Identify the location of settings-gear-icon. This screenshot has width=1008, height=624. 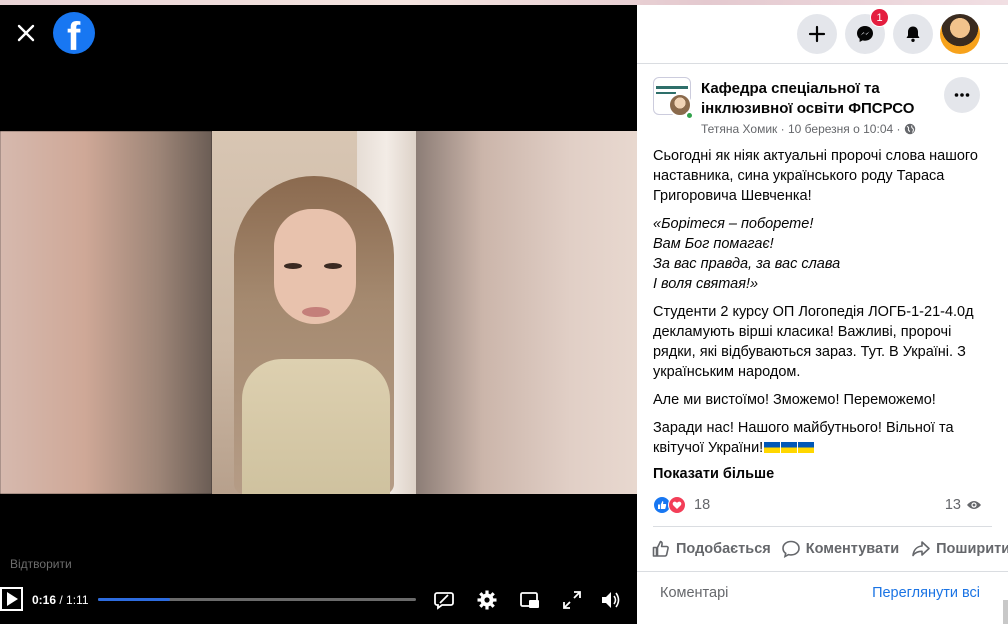
(487, 600).